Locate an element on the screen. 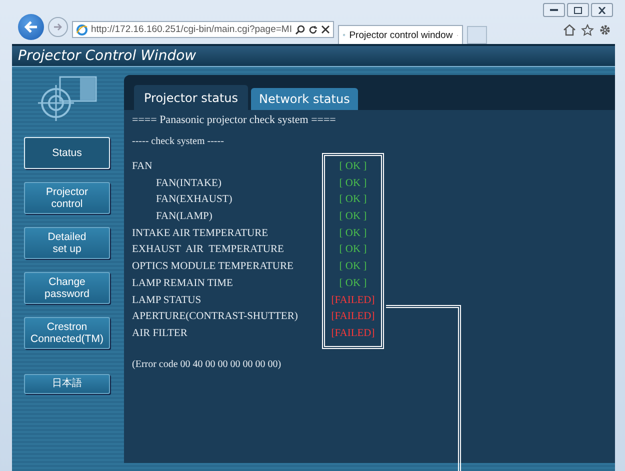 Image resolution: width=625 pixels, height=471 pixels. back-button is located at coordinates (31, 27).